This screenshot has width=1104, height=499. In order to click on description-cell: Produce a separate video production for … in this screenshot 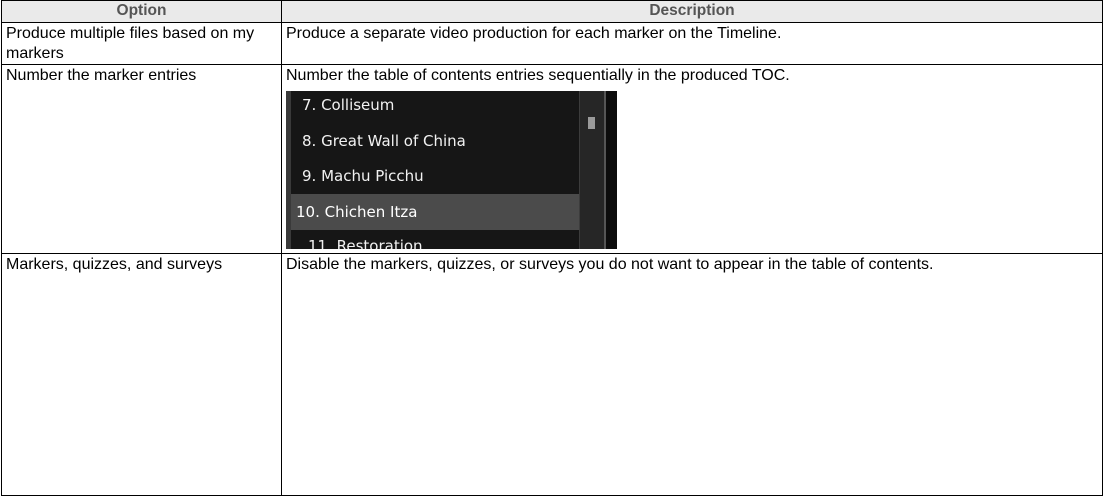, I will do `click(692, 43)`.